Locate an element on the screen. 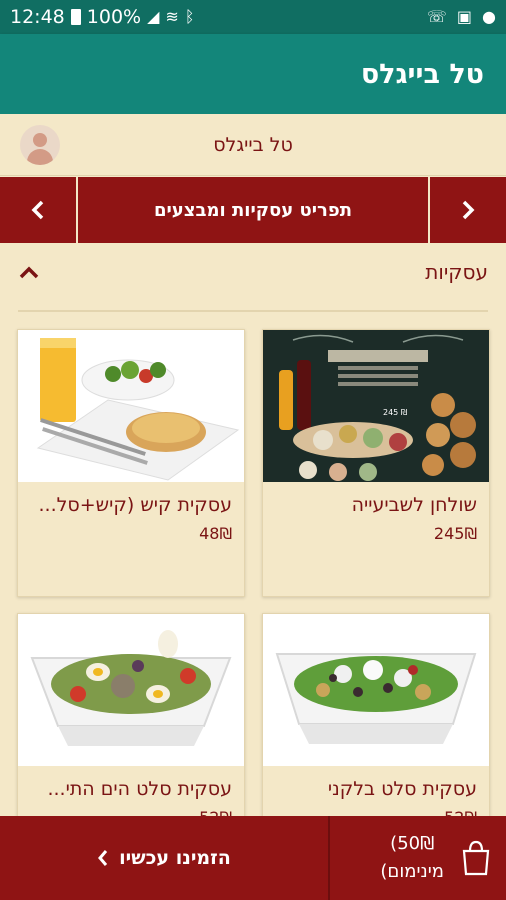  image-icon: ▣ is located at coordinates (464, 16).